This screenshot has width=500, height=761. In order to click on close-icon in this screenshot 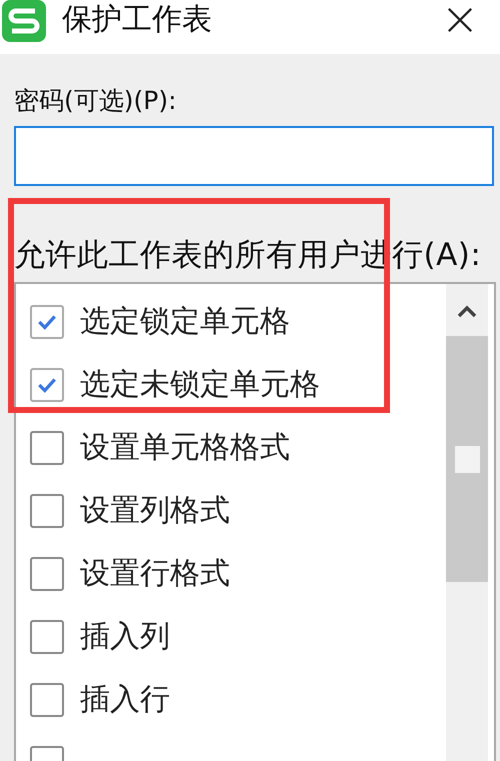, I will do `click(460, 20)`.